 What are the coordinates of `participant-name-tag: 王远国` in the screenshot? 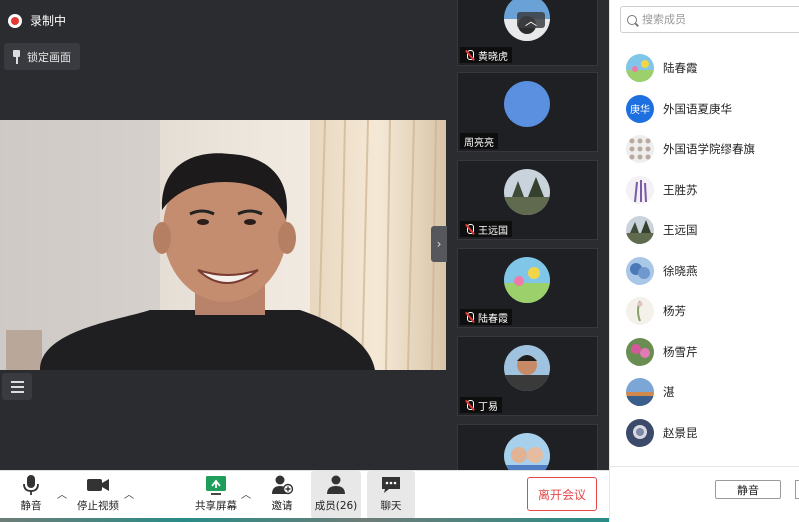 It's located at (486, 229).